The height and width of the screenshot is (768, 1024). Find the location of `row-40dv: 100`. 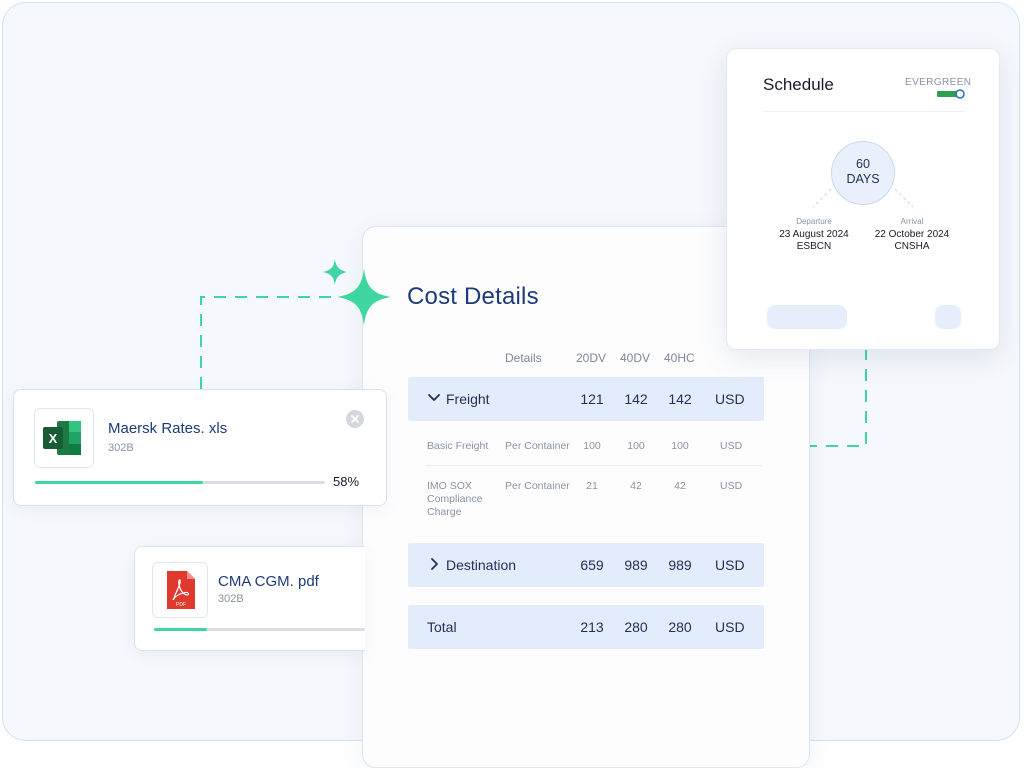

row-40dv: 100 is located at coordinates (636, 446).